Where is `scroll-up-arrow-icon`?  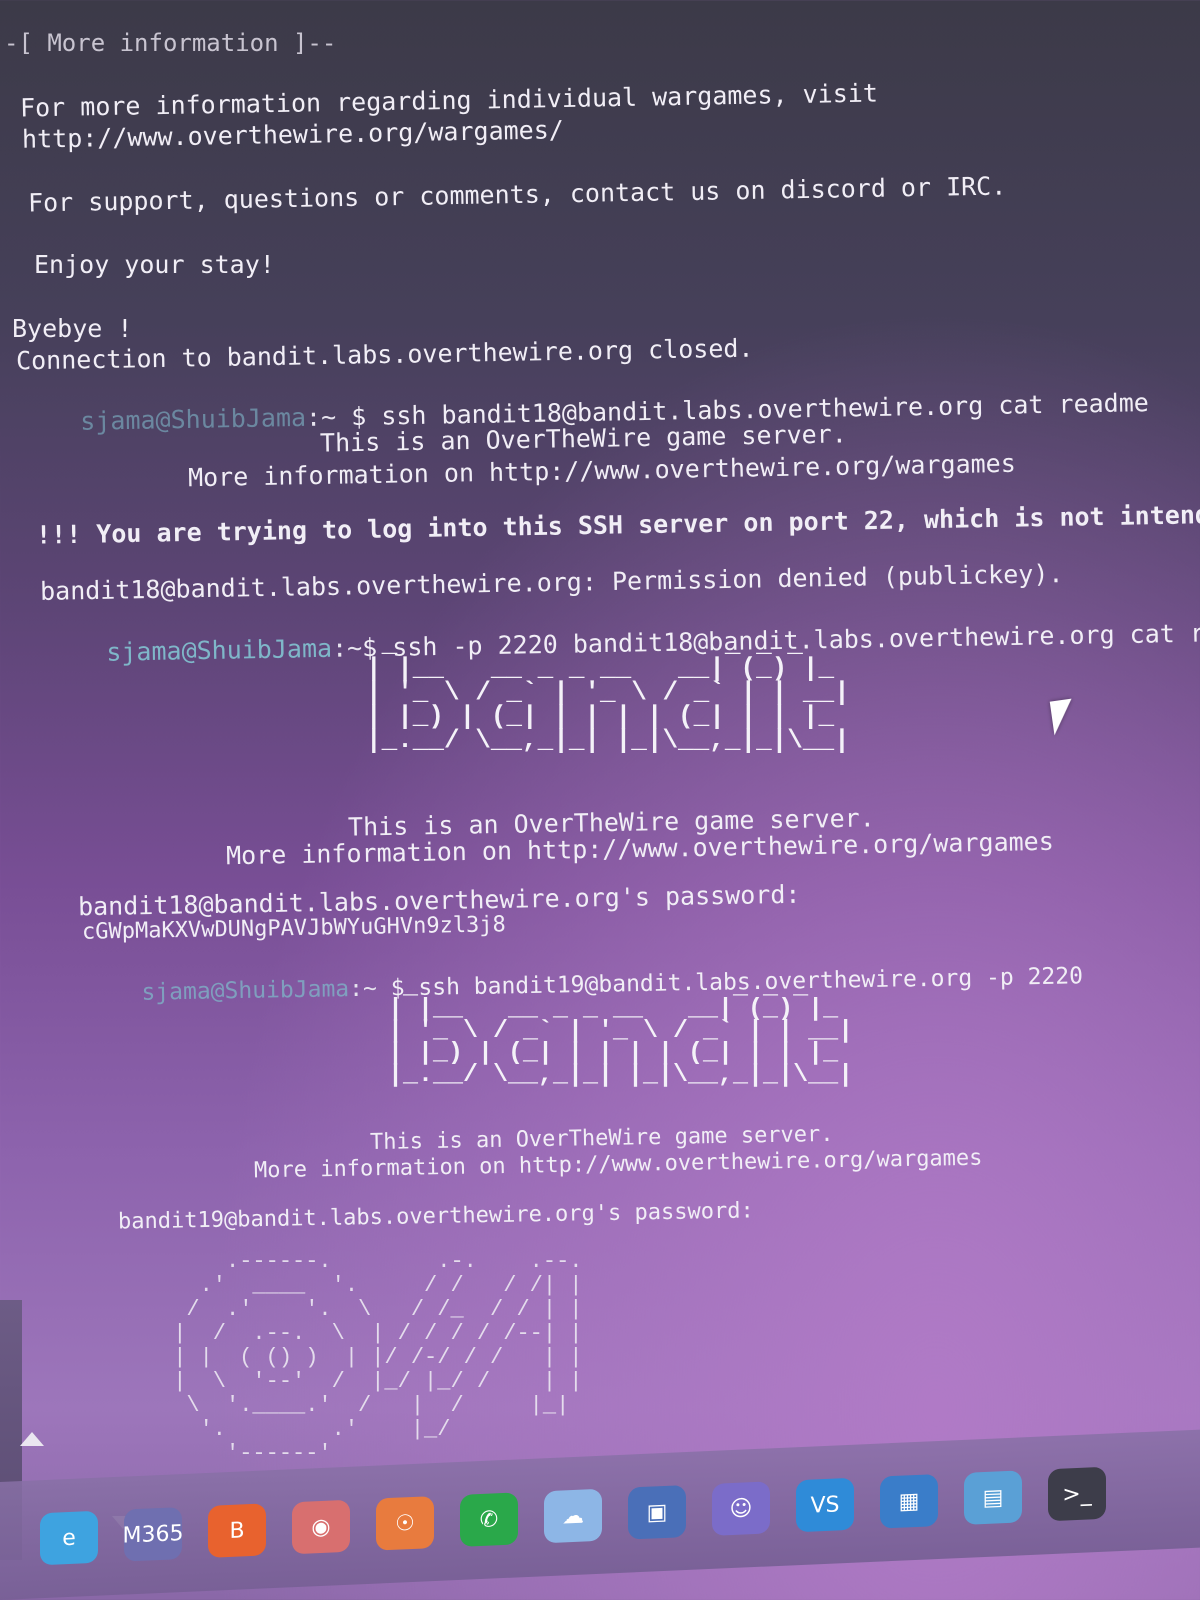
scroll-up-arrow-icon is located at coordinates (32, 1439).